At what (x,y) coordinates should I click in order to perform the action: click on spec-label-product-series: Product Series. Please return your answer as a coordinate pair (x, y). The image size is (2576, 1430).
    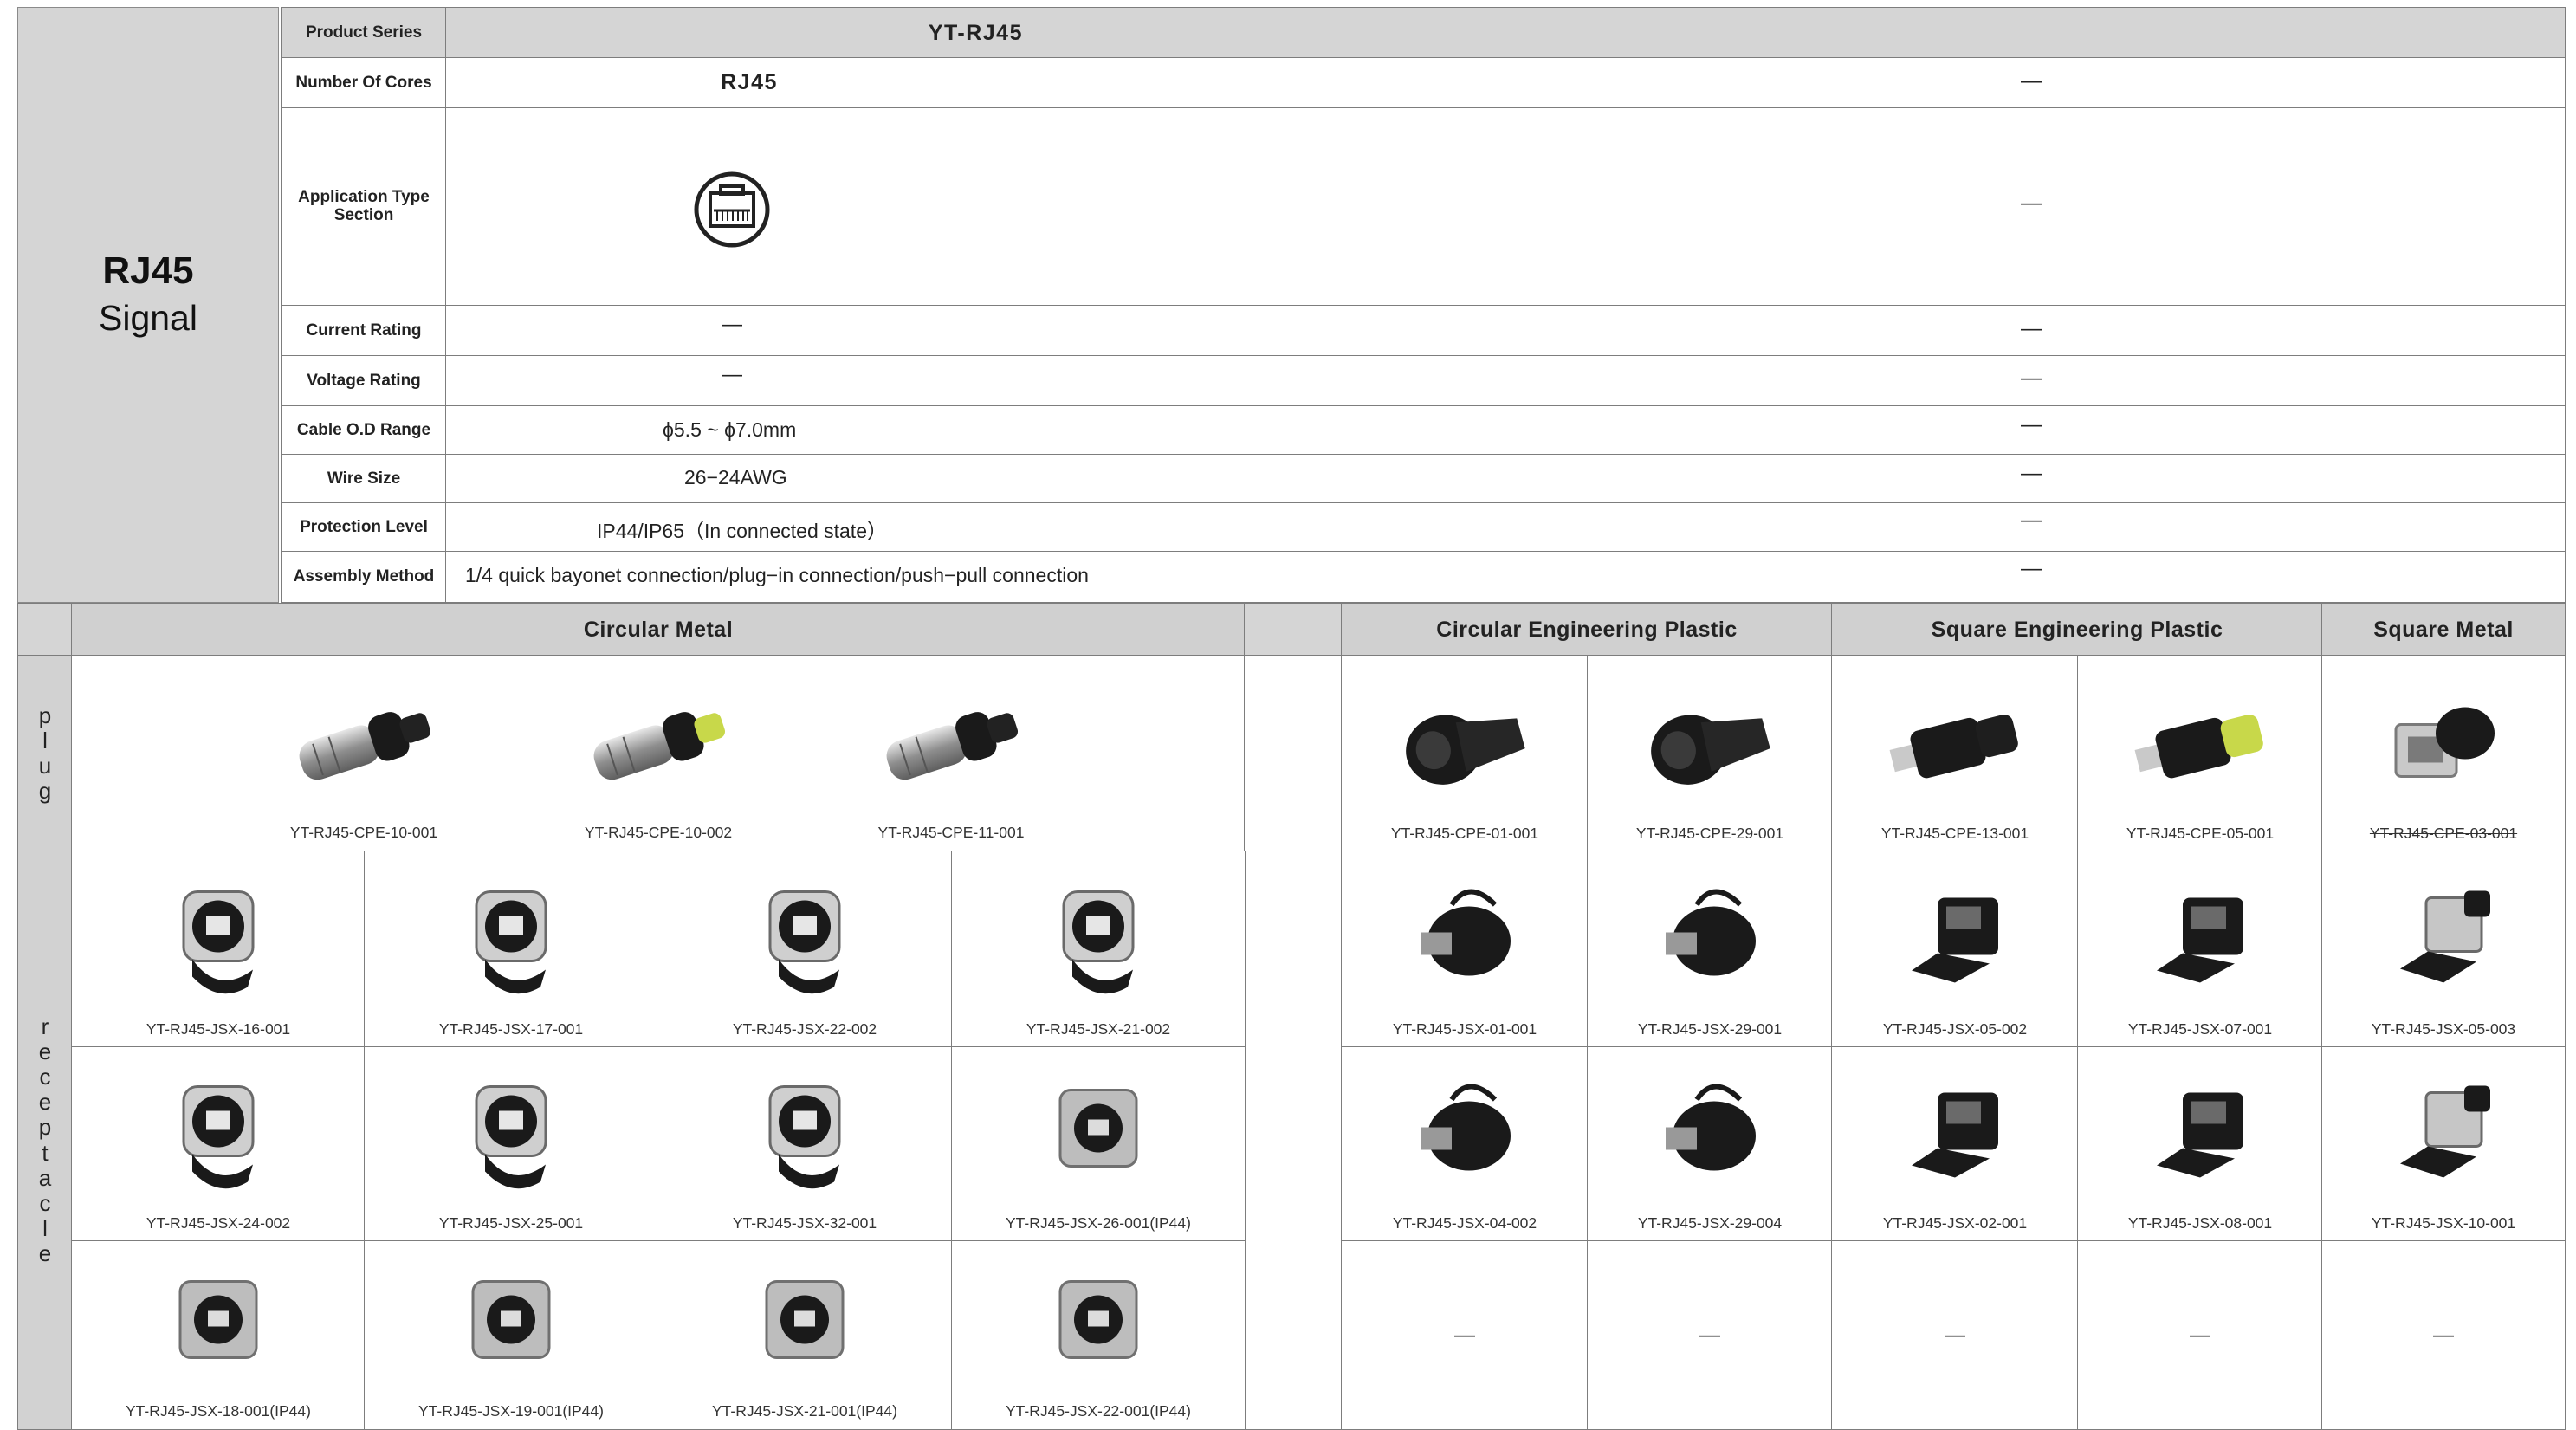
    Looking at the image, I should click on (364, 33).